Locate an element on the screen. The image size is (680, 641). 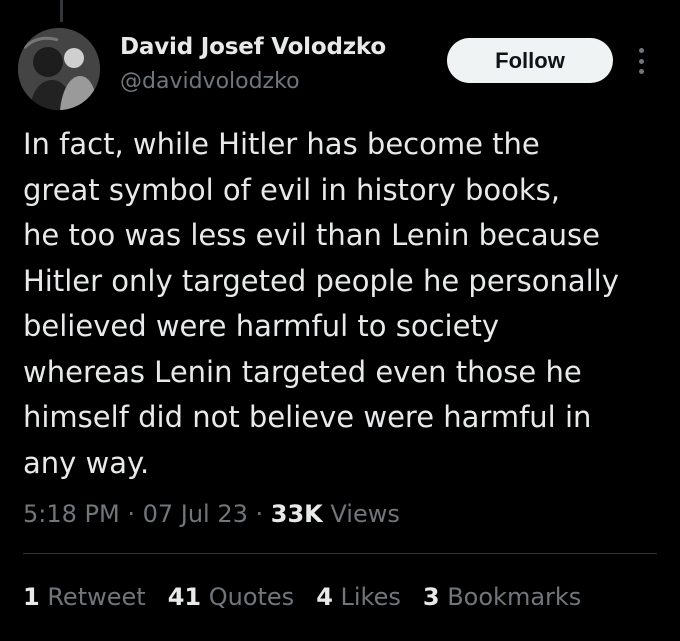
tweet-line: whereas Lenin targeted even those he is located at coordinates (302, 371).